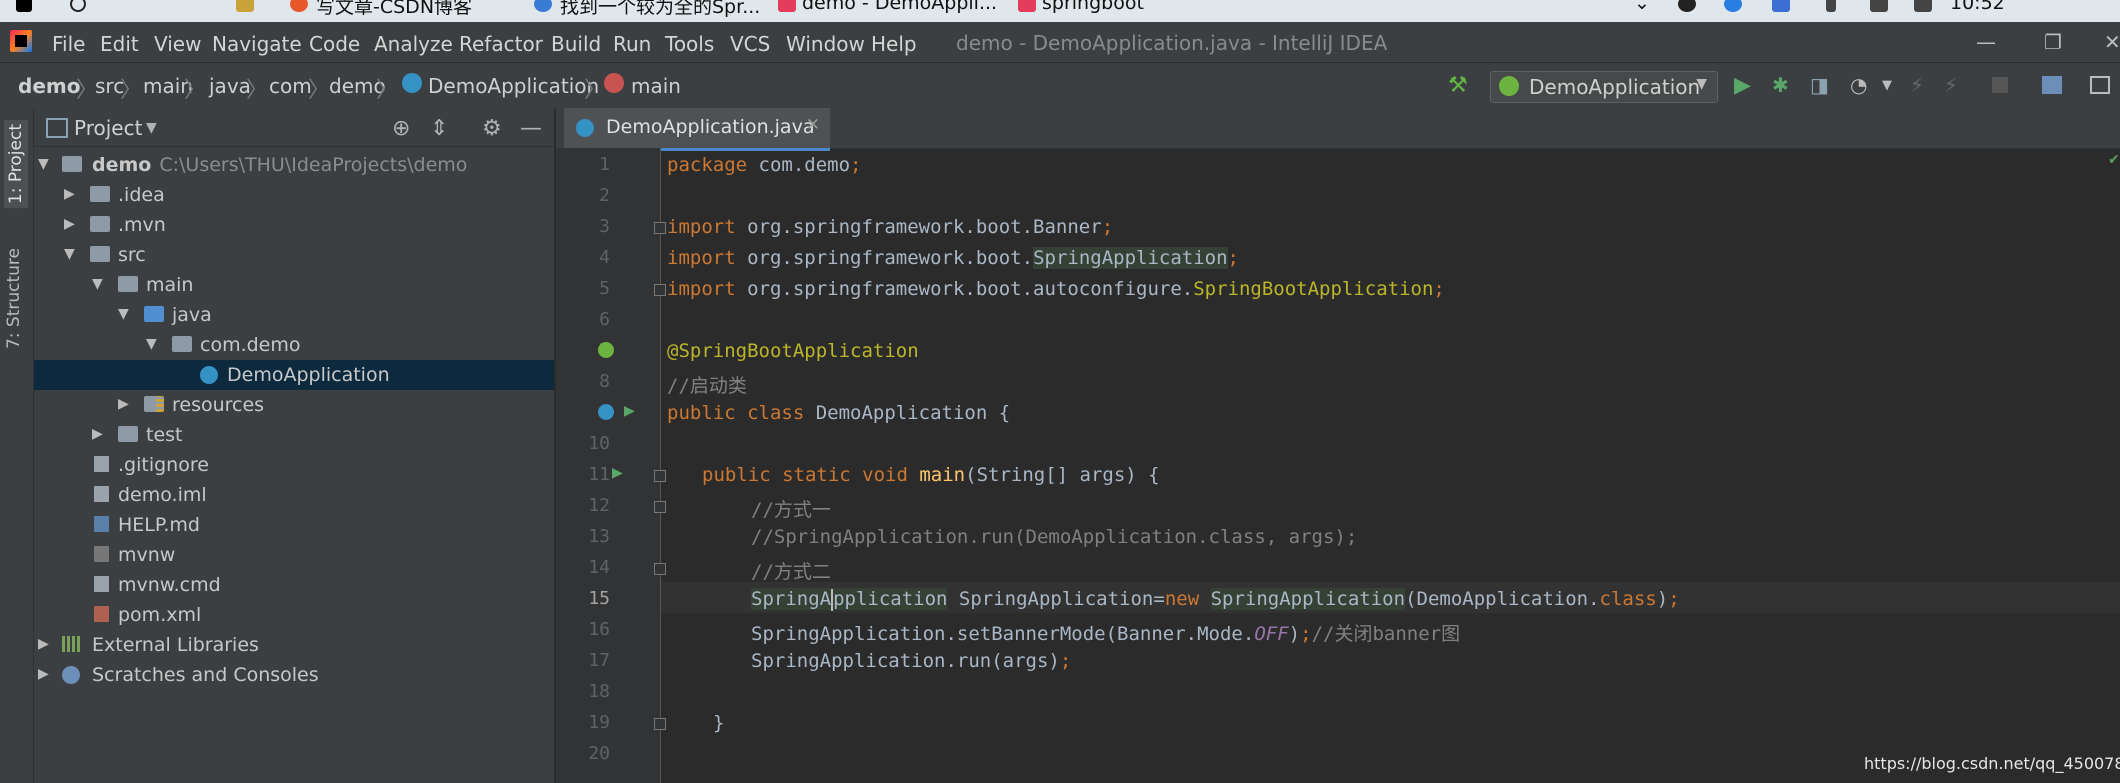  What do you see at coordinates (1923, 6) in the screenshot?
I see `tray-network-icon` at bounding box center [1923, 6].